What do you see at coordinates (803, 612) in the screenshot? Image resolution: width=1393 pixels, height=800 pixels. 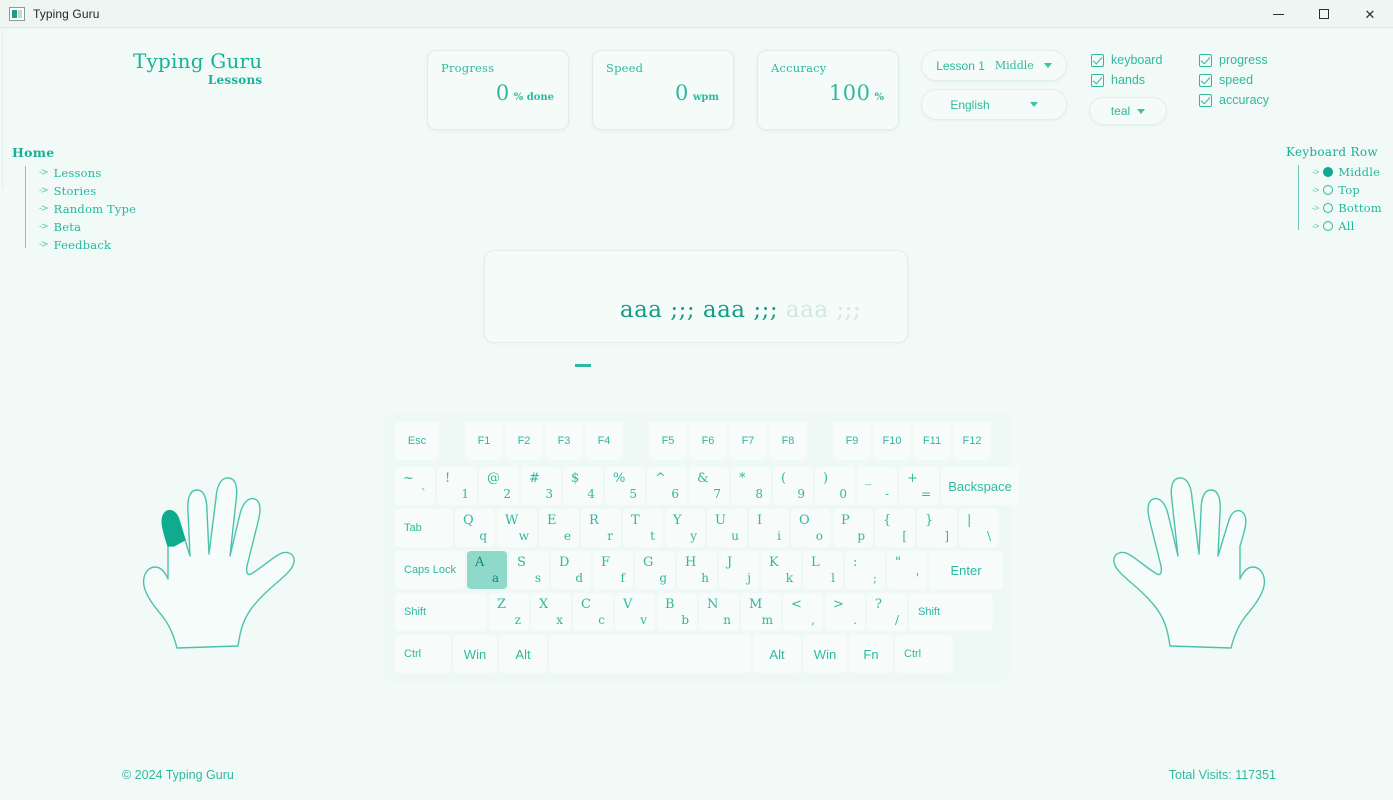 I see `key-: <,` at bounding box center [803, 612].